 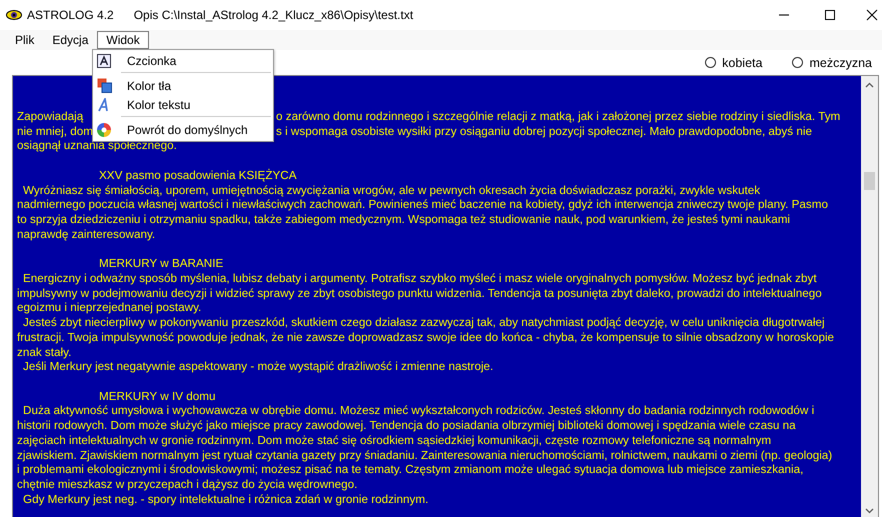 I want to click on text-line: impulsywny w podejmowaniu decyzji i widzieć sprawy ze zbyt osobistego punktu widzenia. Tendencja ta posunięta zbyt daleko, prowadzi do intelektualnego, so click(x=419, y=294).